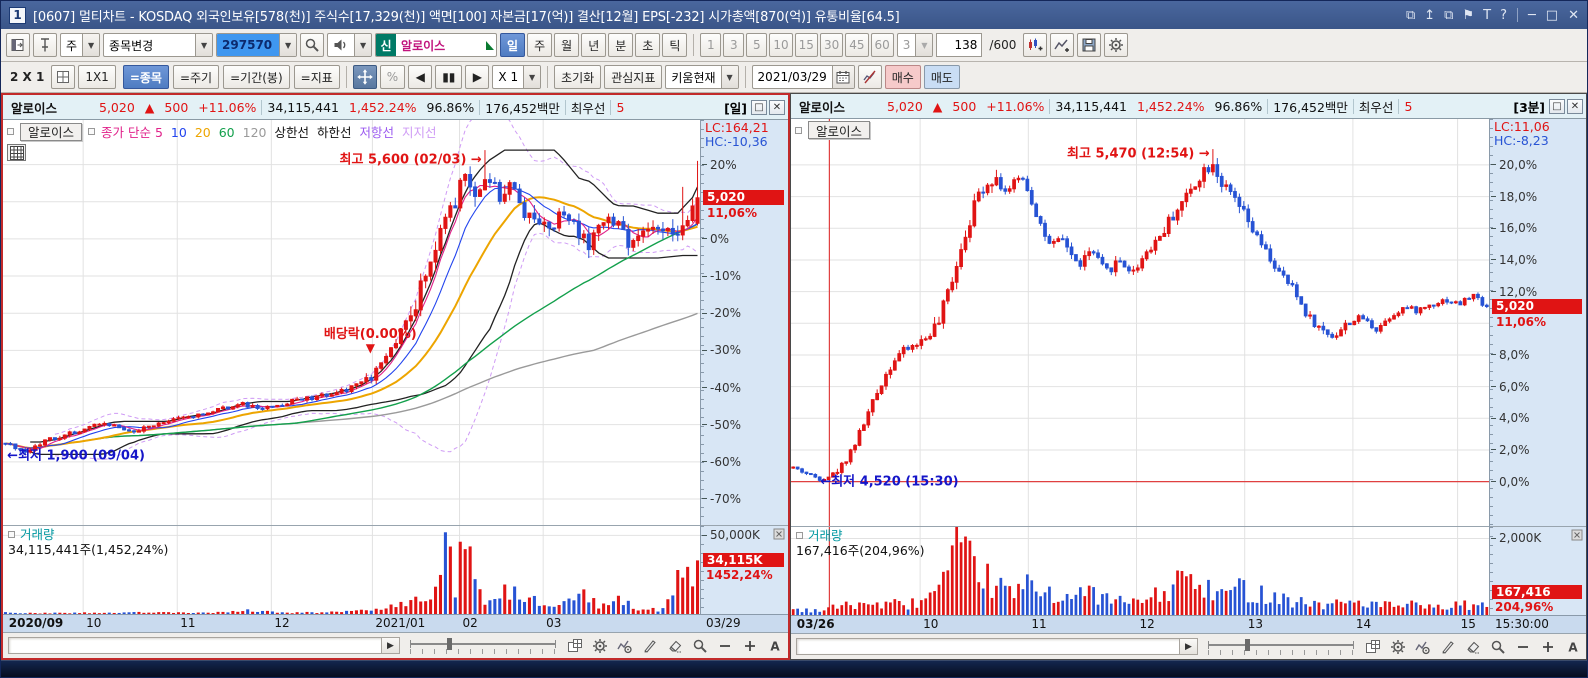 The height and width of the screenshot is (678, 1588). What do you see at coordinates (540, 45) in the screenshot?
I see `period-tab-주: 주` at bounding box center [540, 45].